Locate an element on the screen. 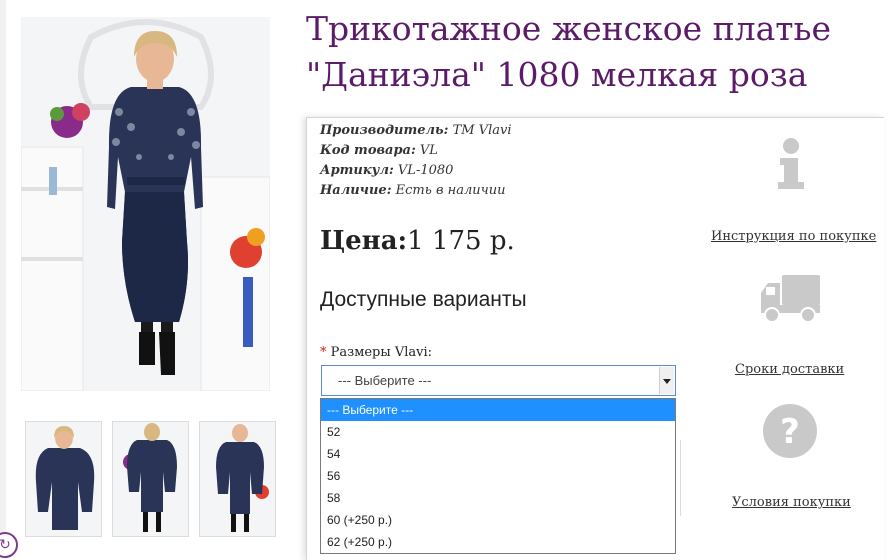  instructions-link: Инструкция по покупке is located at coordinates (793, 236).